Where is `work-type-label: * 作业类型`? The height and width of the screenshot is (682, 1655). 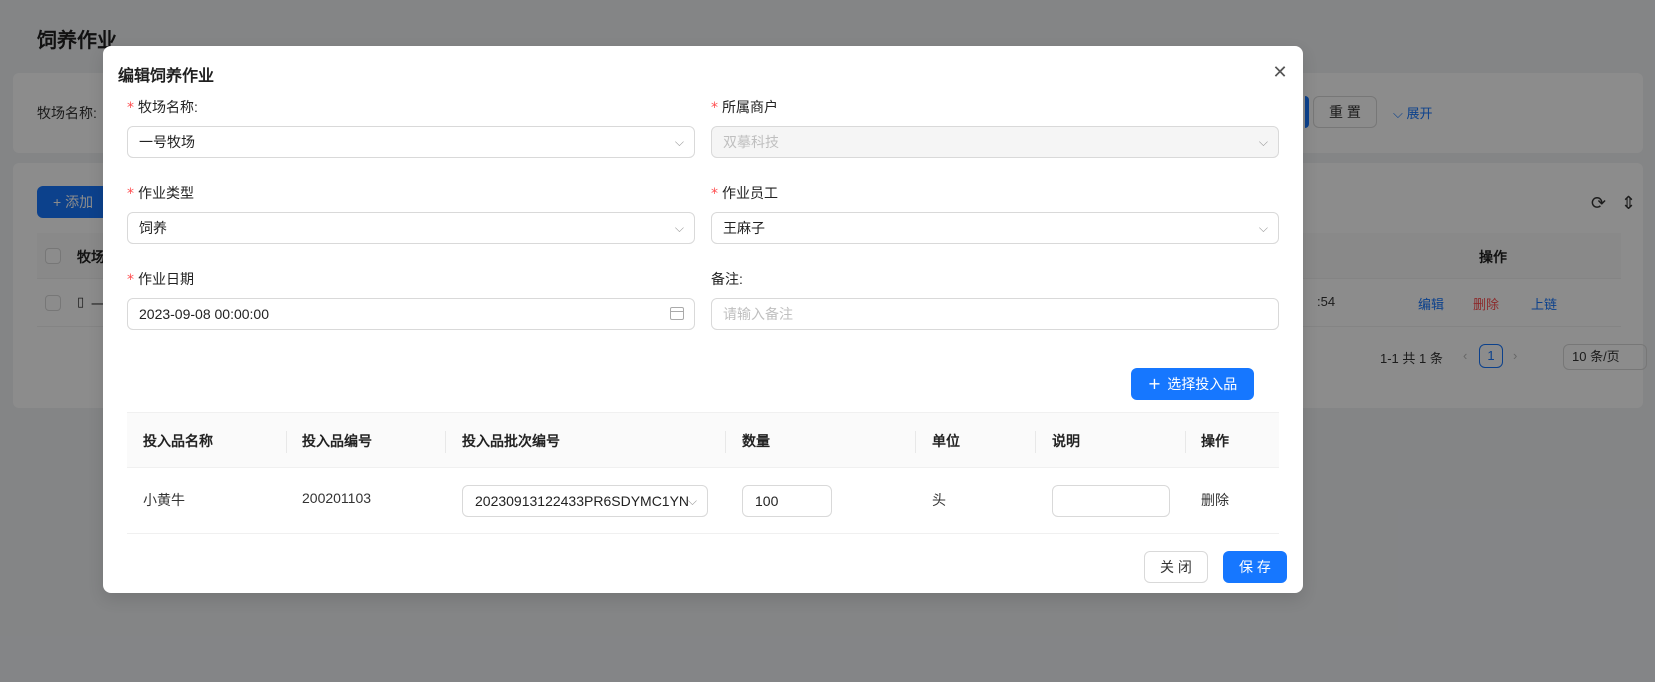 work-type-label: * 作业类型 is located at coordinates (160, 193).